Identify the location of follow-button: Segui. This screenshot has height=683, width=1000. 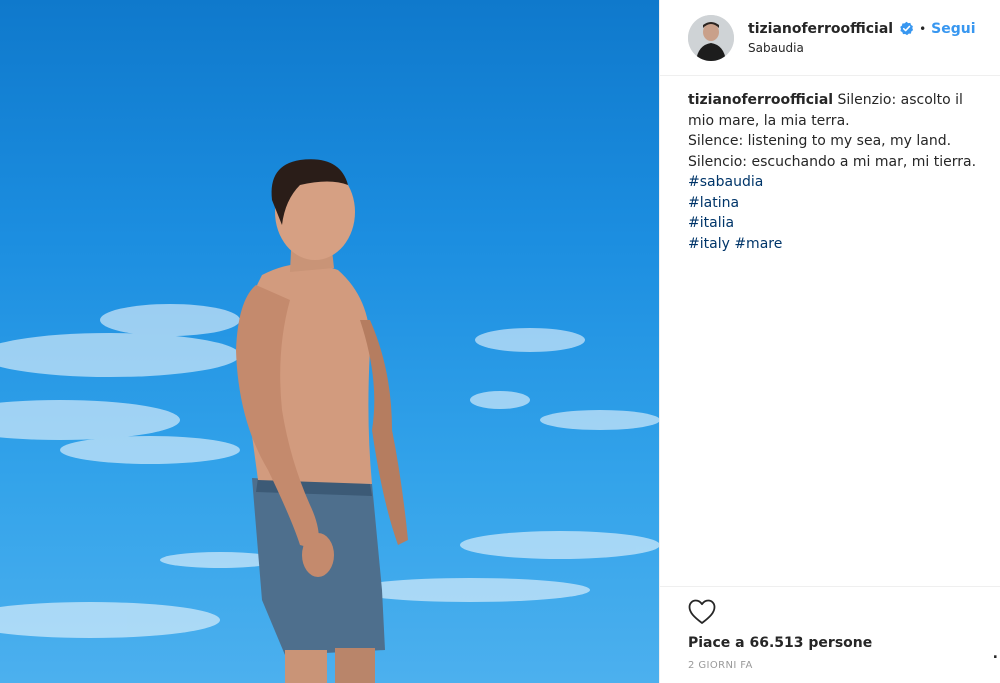
(953, 29).